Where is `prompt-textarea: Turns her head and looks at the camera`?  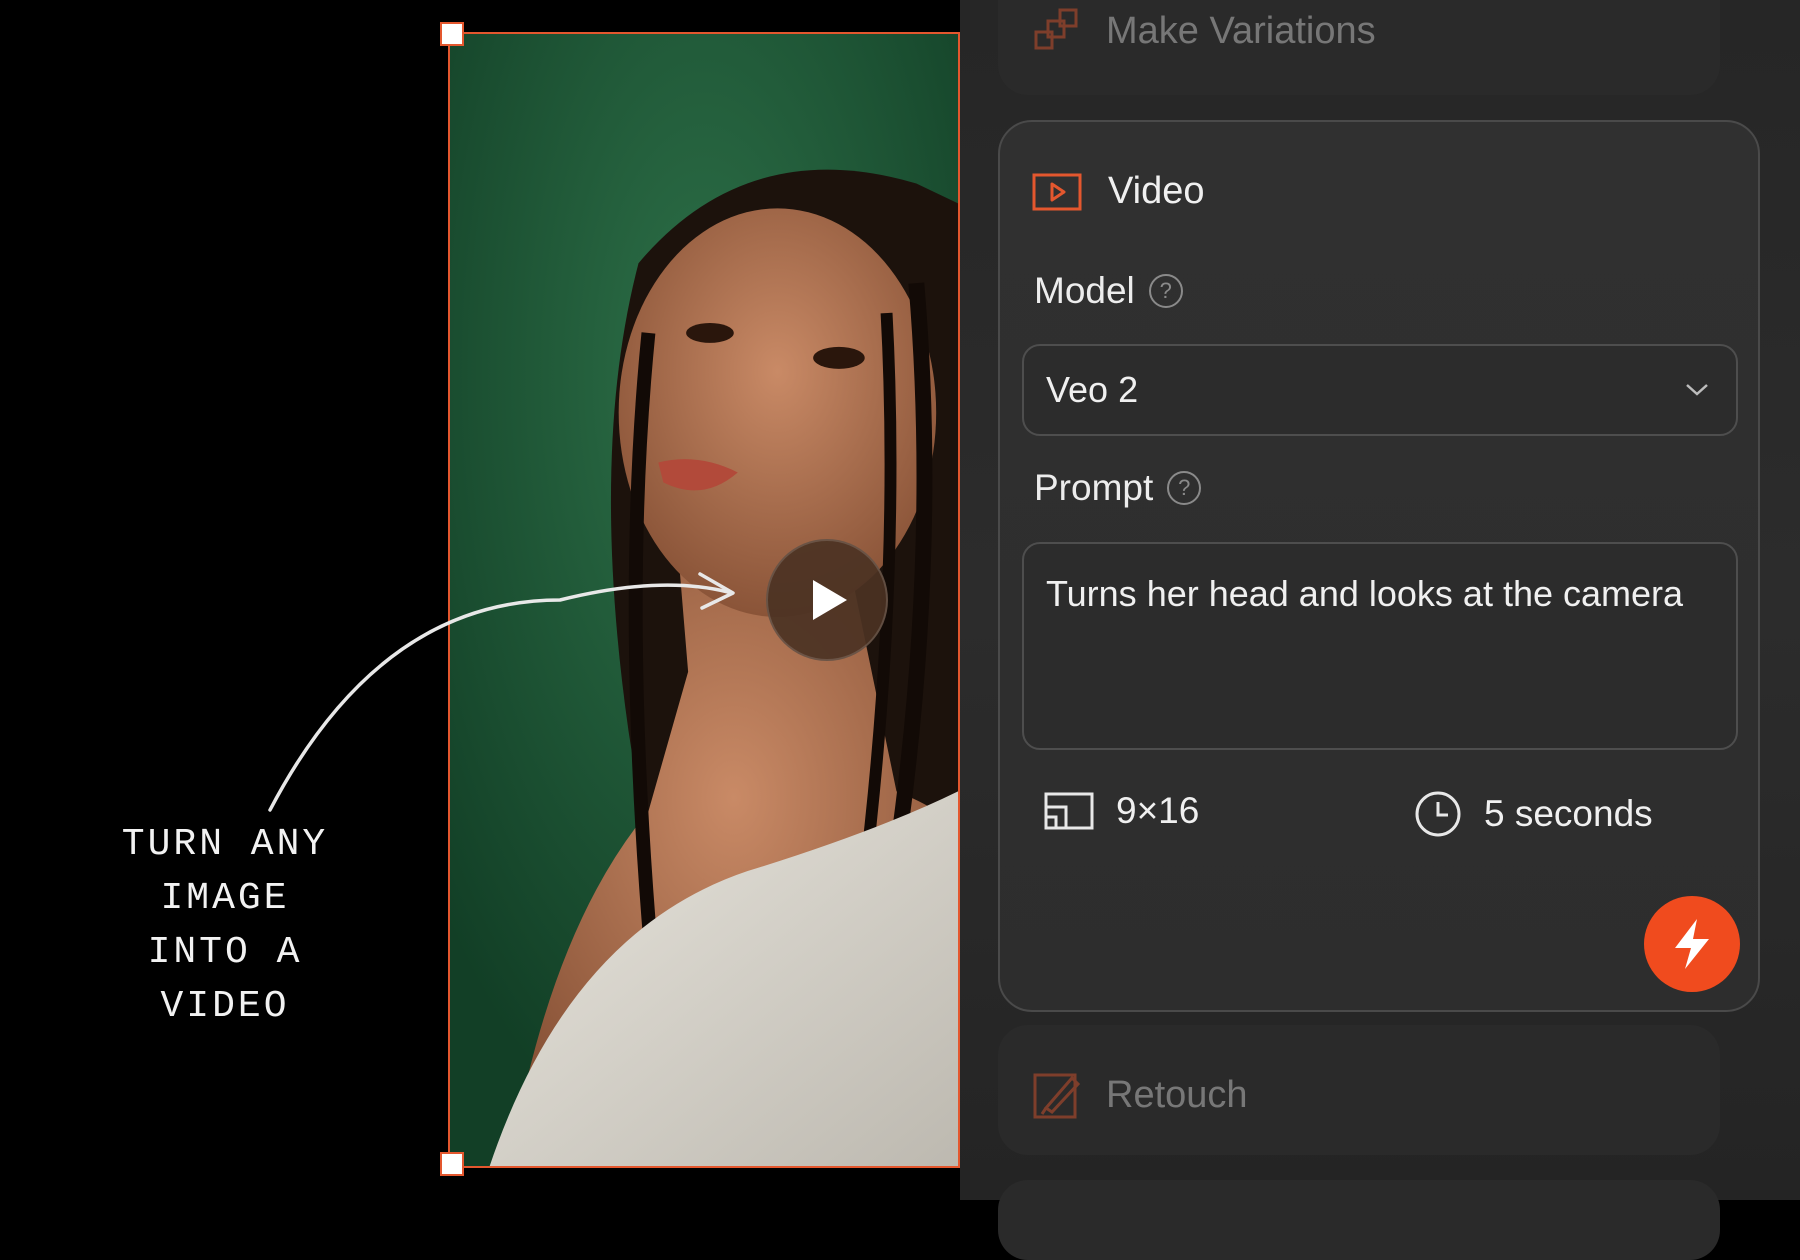
prompt-textarea: Turns her head and looks at the camera is located at coordinates (1380, 646).